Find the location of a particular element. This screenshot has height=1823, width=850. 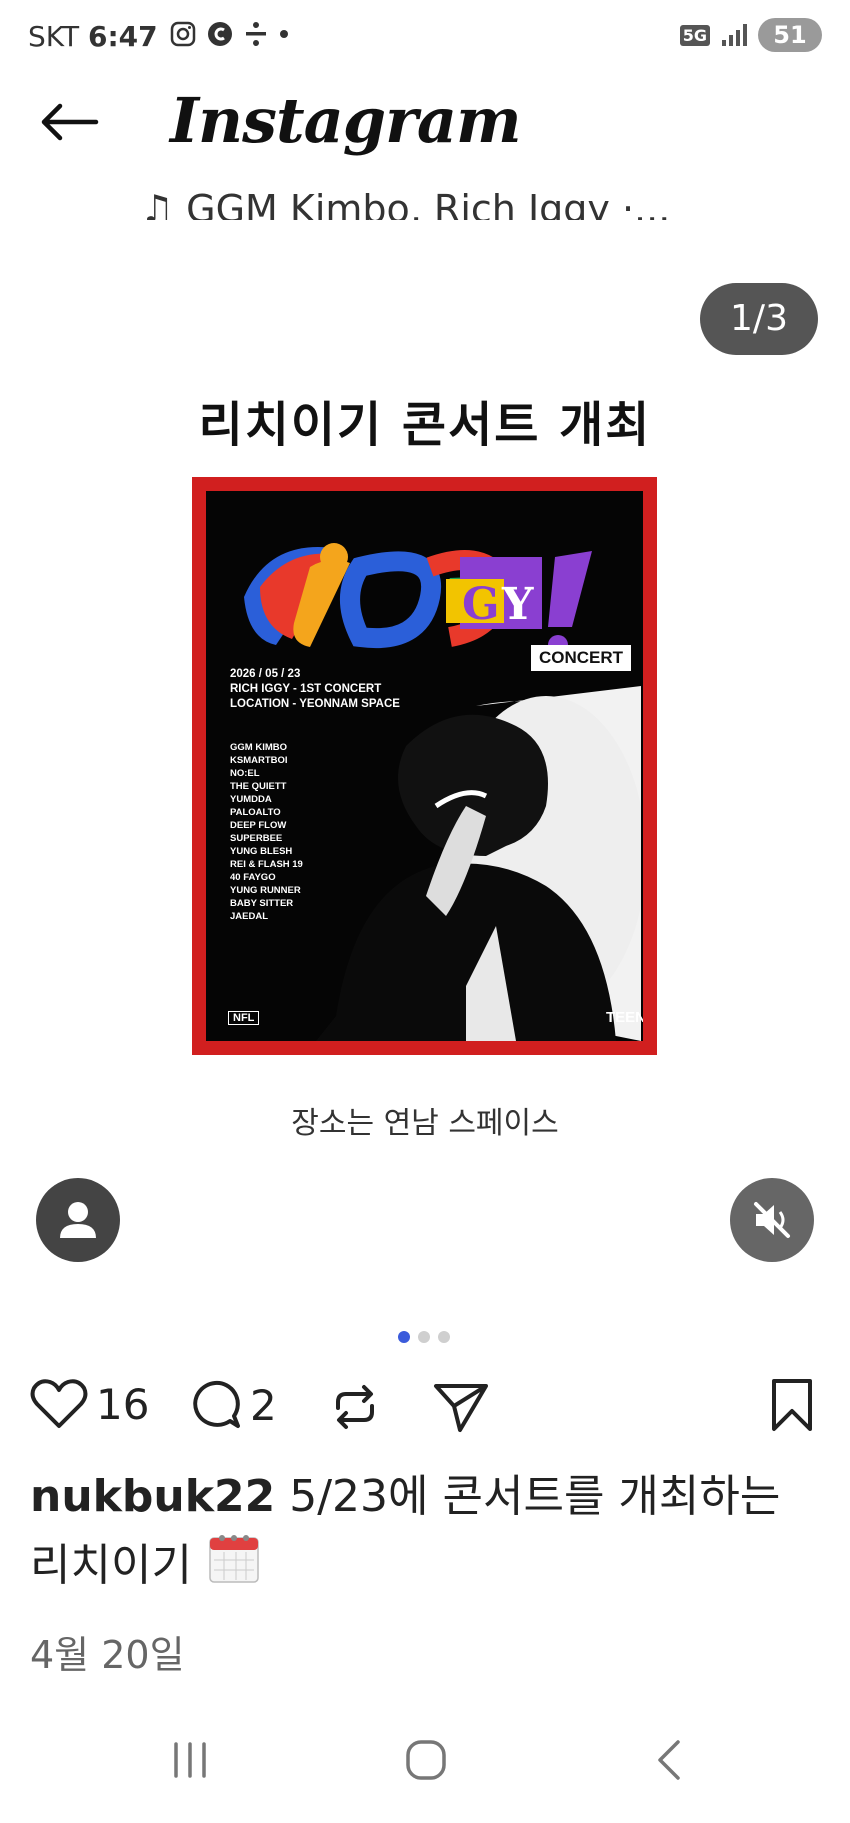

teen-logo: TEEN is located at coordinates (624, 1017).